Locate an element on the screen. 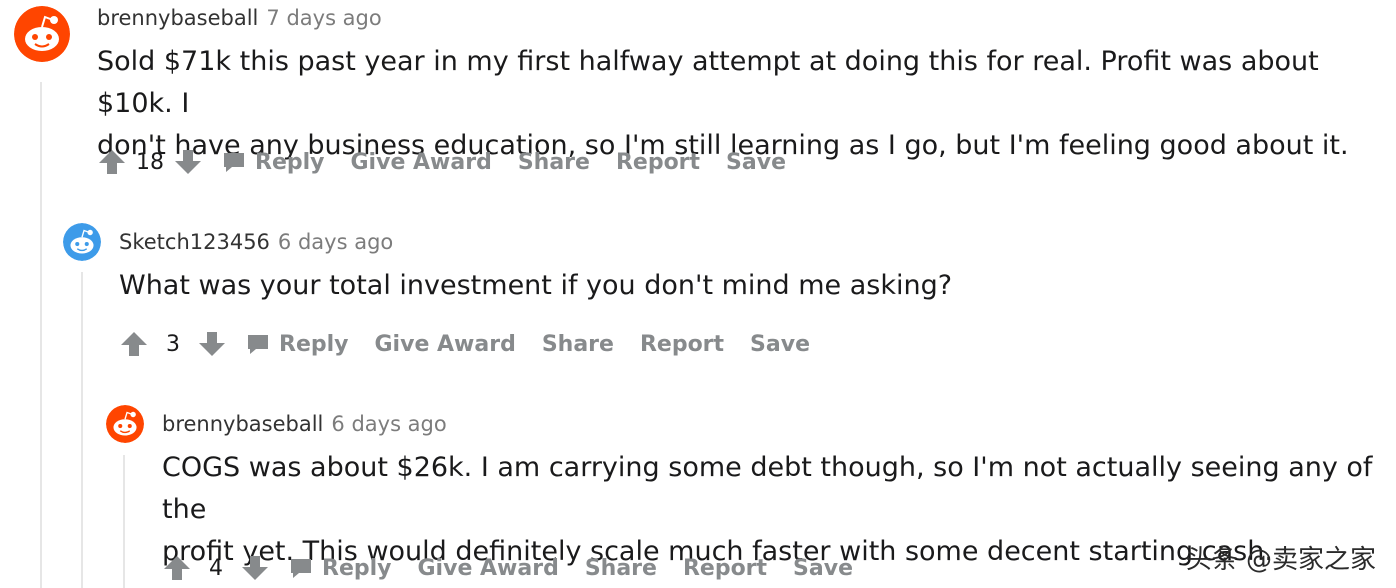 This screenshot has width=1396, height=588. comment-author: brennybaseball is located at coordinates (242, 424).